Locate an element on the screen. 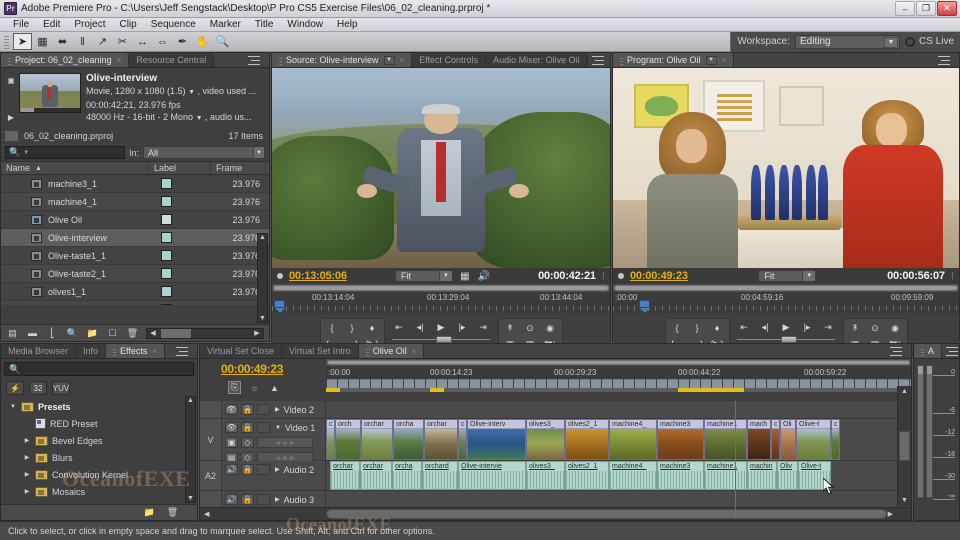 Image resolution: width=960 pixels, height=540 pixels. icon-view-icon: ▬ is located at coordinates (32, 333).